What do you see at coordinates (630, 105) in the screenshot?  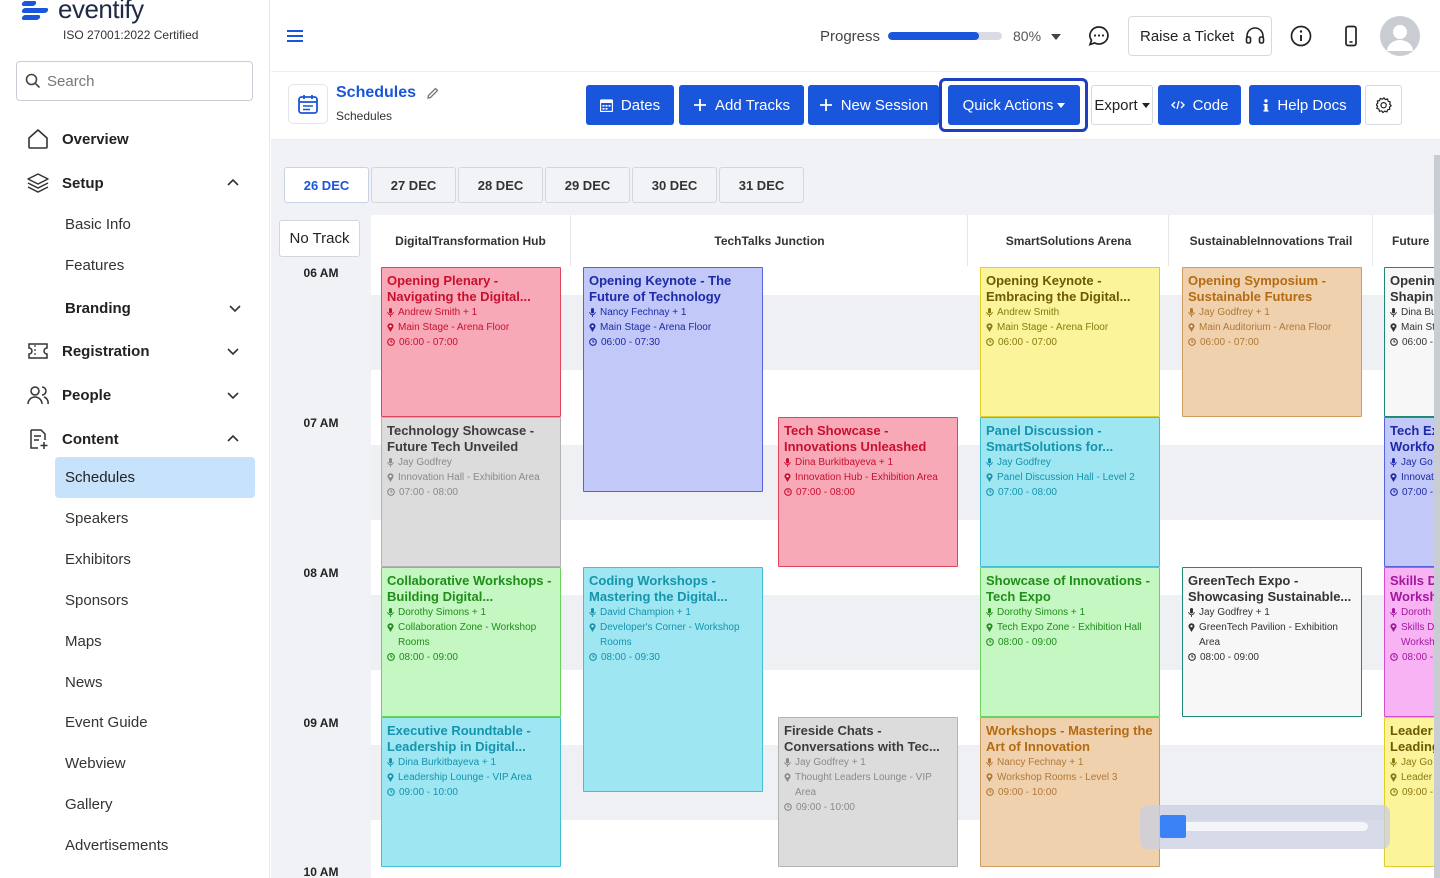 I see `dates-button: Dates` at bounding box center [630, 105].